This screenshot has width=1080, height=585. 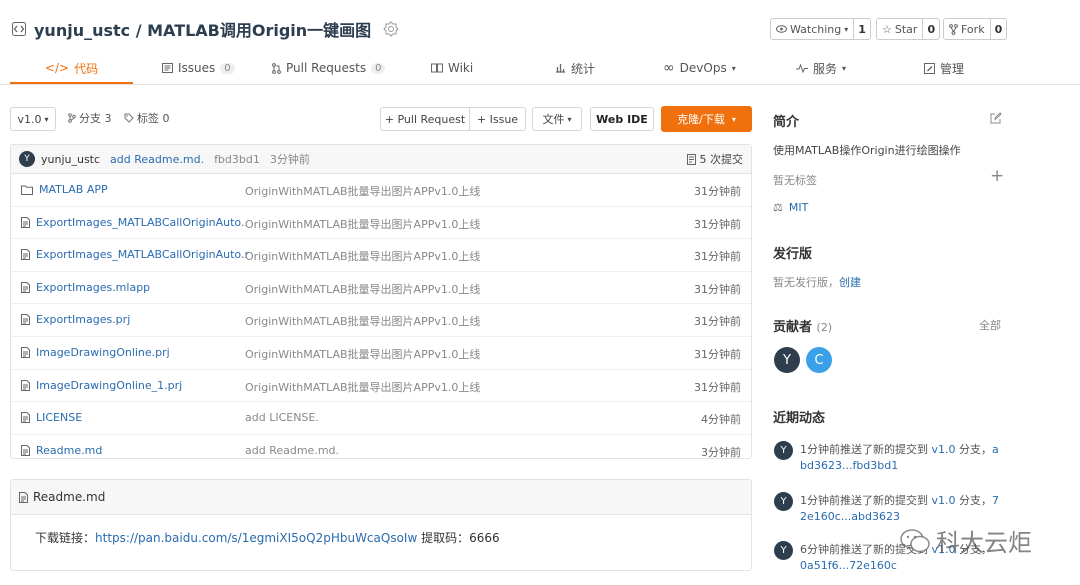 I want to click on issues-count-badge: 0, so click(x=227, y=68).